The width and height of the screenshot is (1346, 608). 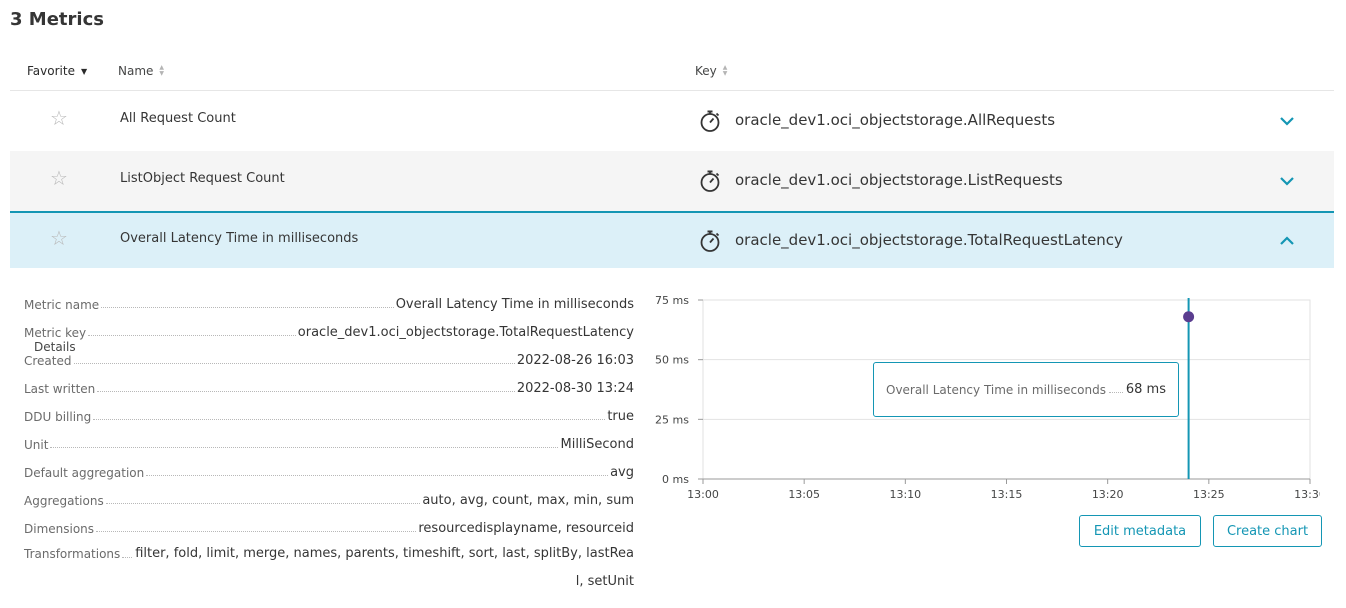 I want to click on edit-metadata-button: Edit metadata, so click(x=1140, y=531).